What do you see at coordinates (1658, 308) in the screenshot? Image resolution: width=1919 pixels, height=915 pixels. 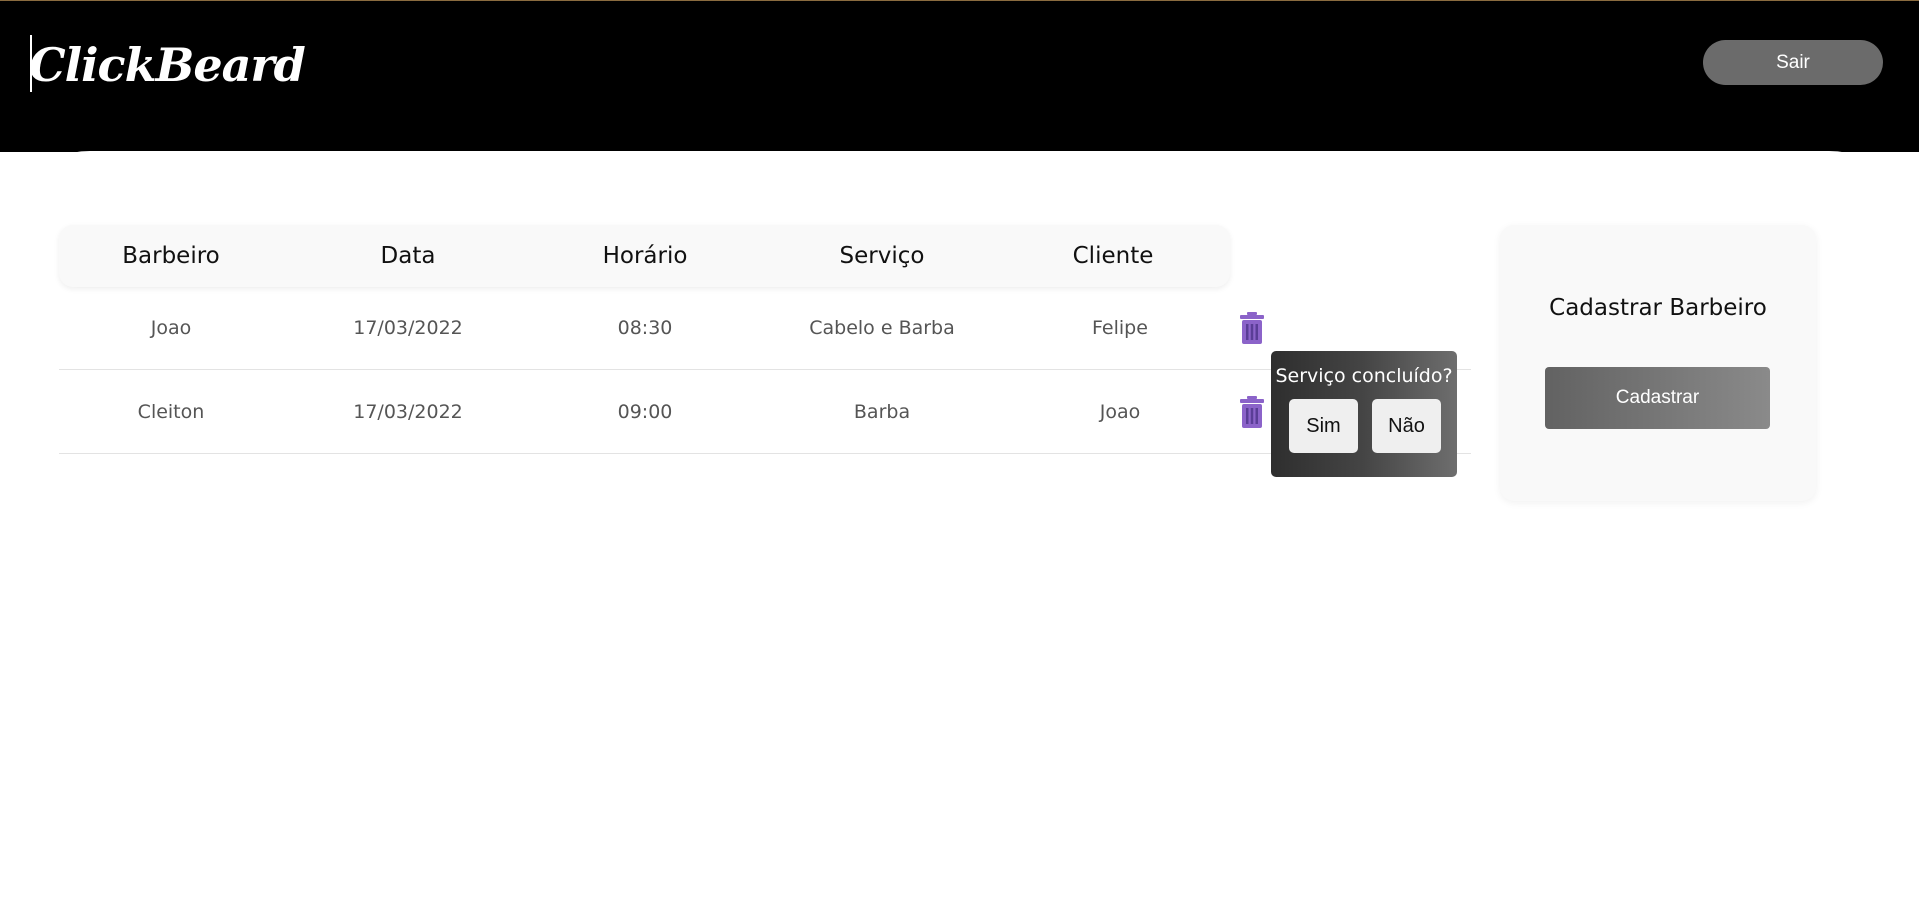 I see `card-title: Cadastrar Barbeiro` at bounding box center [1658, 308].